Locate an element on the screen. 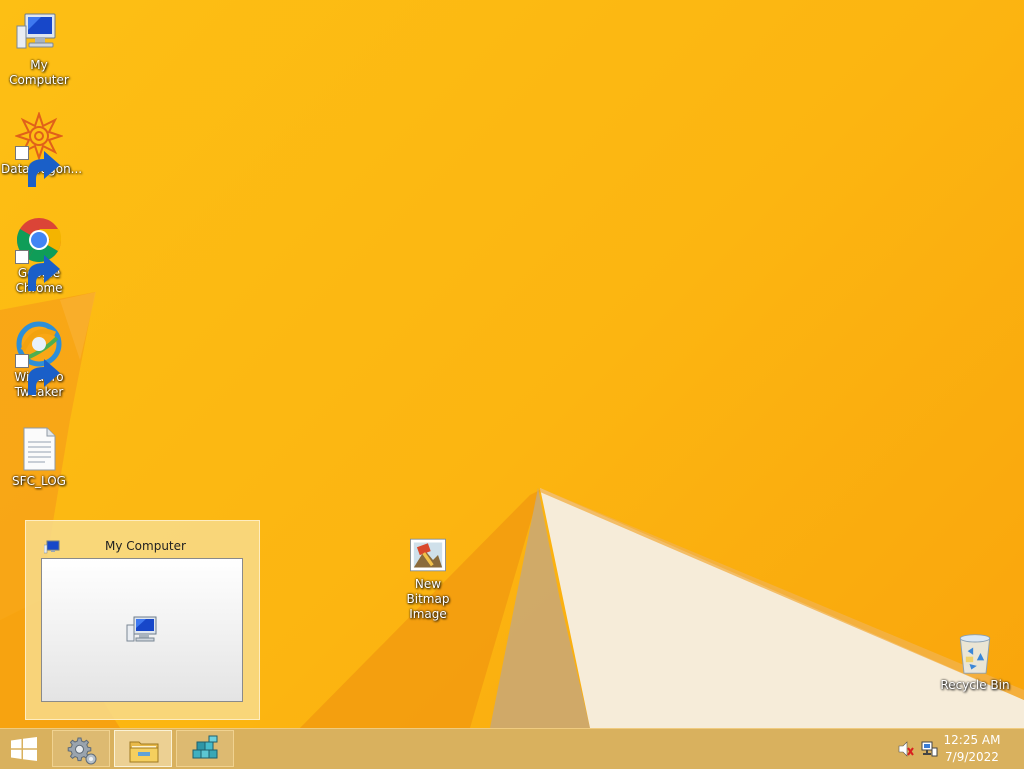 The image size is (1024, 769). thumbnail-window-preview is located at coordinates (142, 630).